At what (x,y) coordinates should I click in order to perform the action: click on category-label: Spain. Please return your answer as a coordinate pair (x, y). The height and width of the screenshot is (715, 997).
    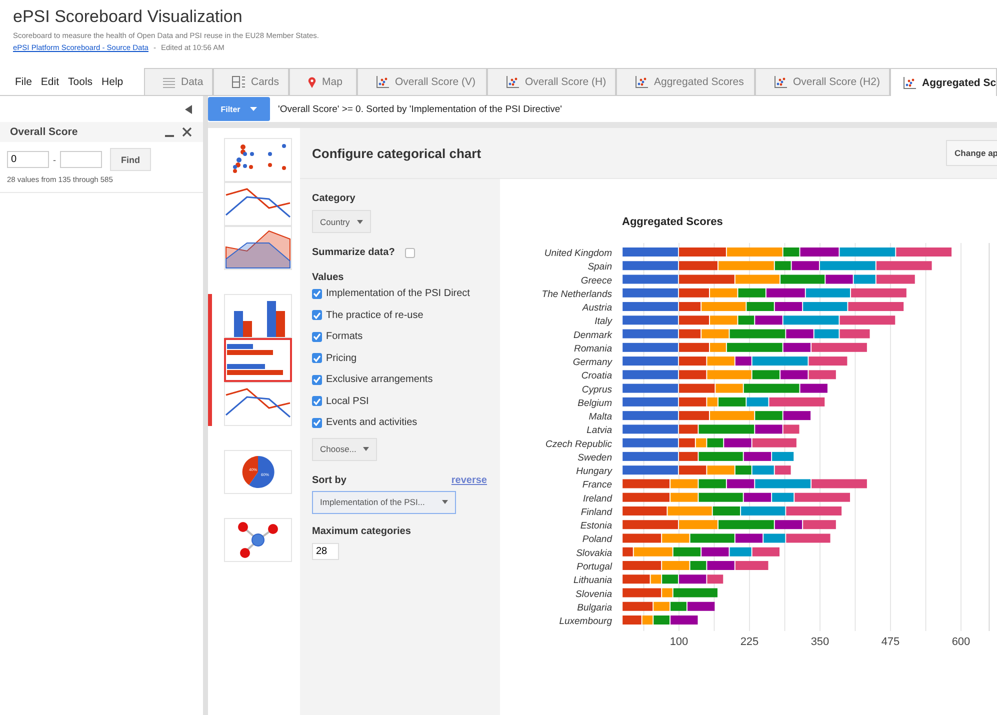
    Looking at the image, I should click on (600, 267).